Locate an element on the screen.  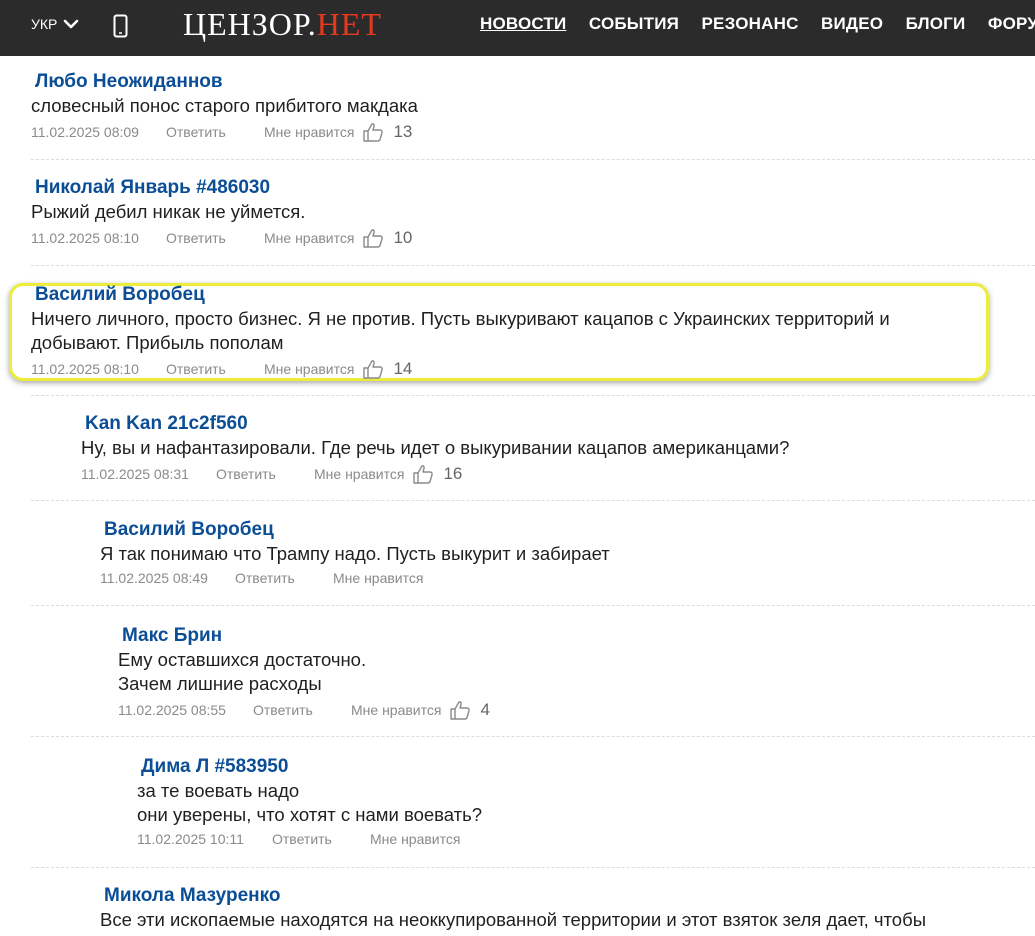
like-button: Мне нравится 16 is located at coordinates (388, 474).